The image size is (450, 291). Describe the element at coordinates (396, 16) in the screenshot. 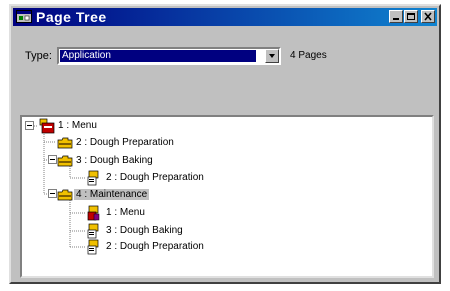

I see `minimize-button` at that location.